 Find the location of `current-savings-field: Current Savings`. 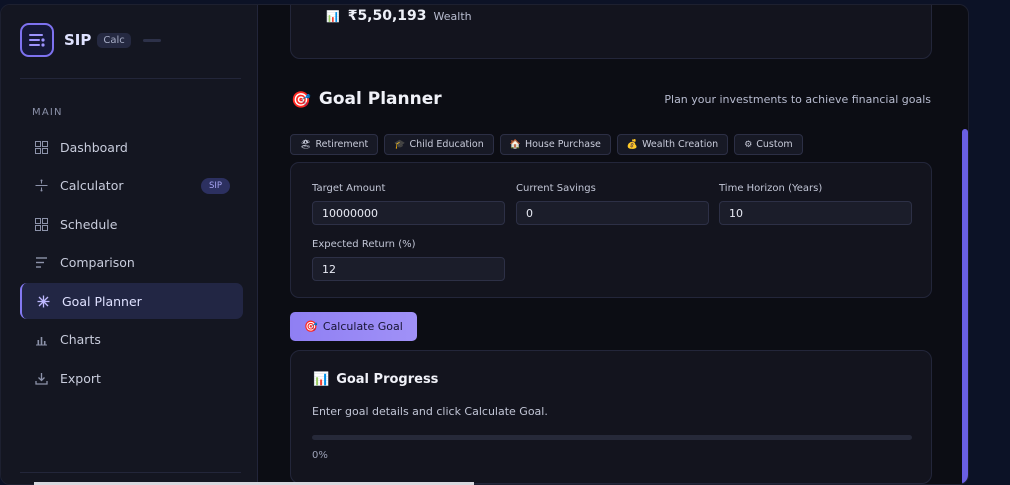

current-savings-field: Current Savings is located at coordinates (612, 204).